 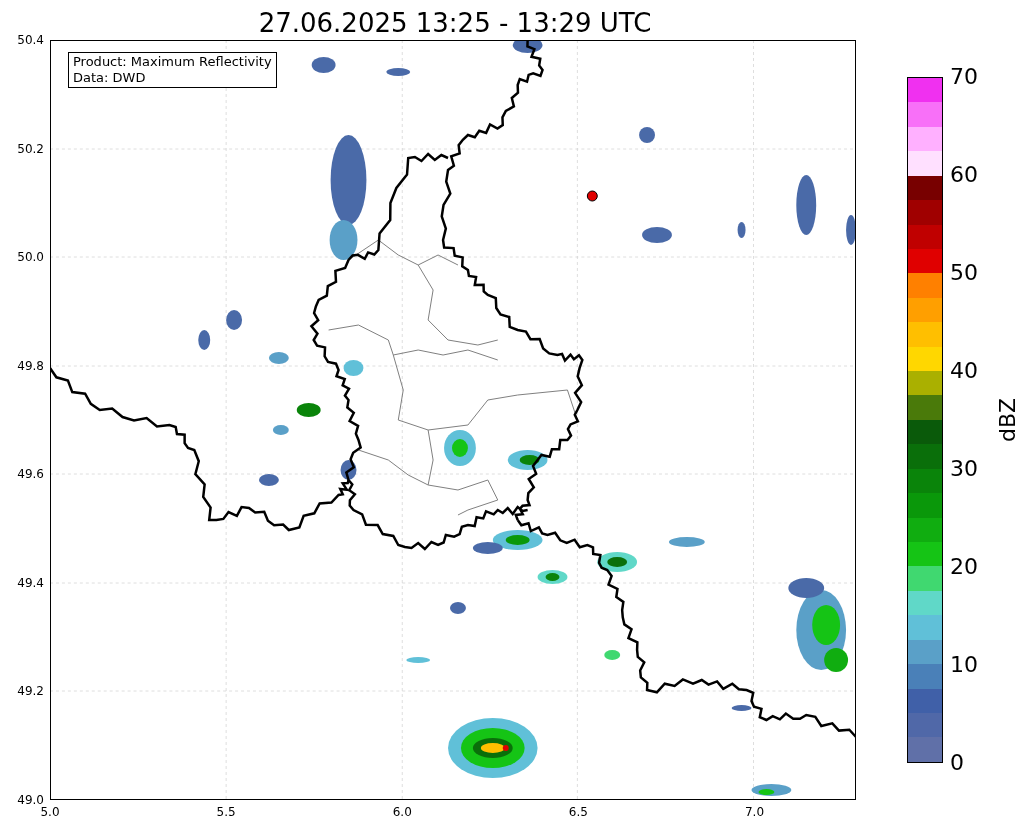 I want to click on colorbar-tick-label: 60, so click(x=964, y=175).